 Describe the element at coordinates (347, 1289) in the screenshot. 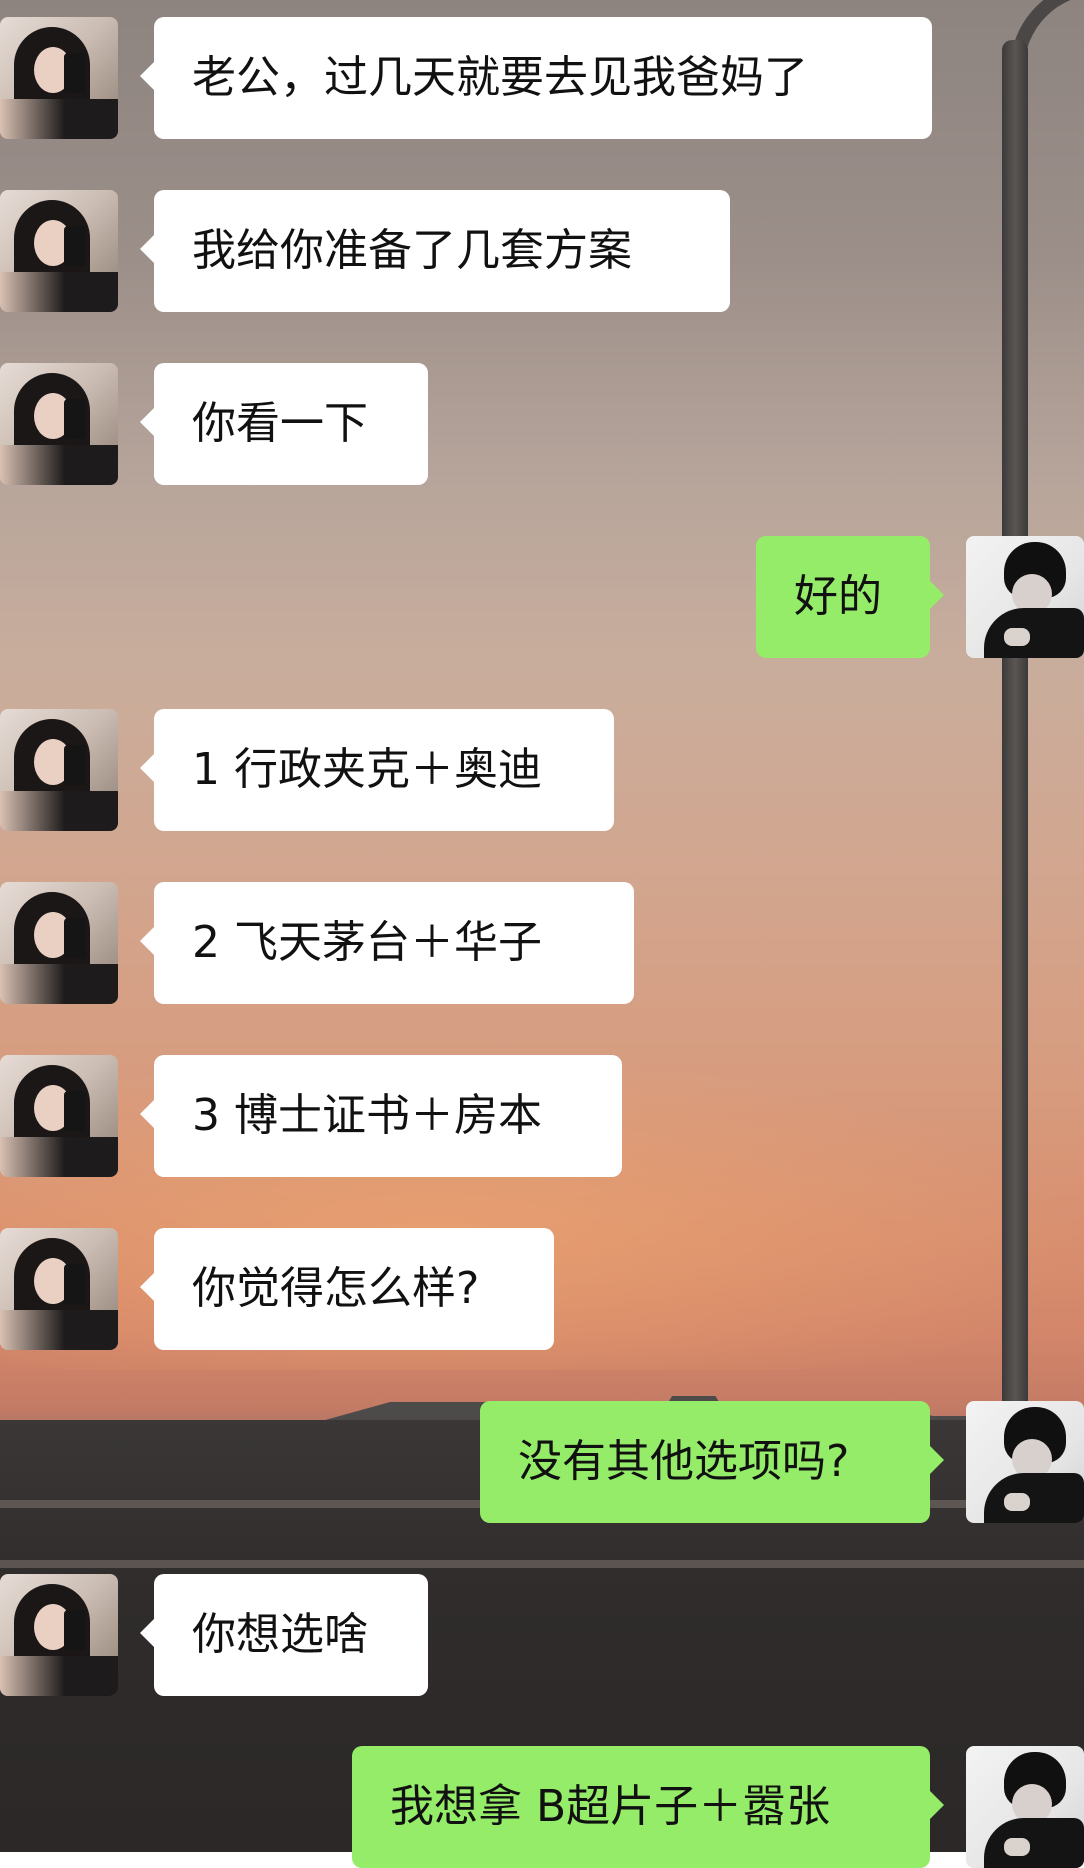

I see `message-bubble: 你觉得怎么样?` at that location.